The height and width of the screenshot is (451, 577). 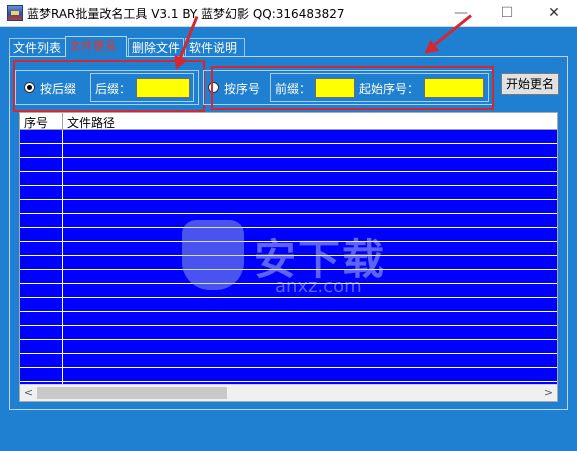 I want to click on maximize-button: ☐, so click(x=507, y=13).